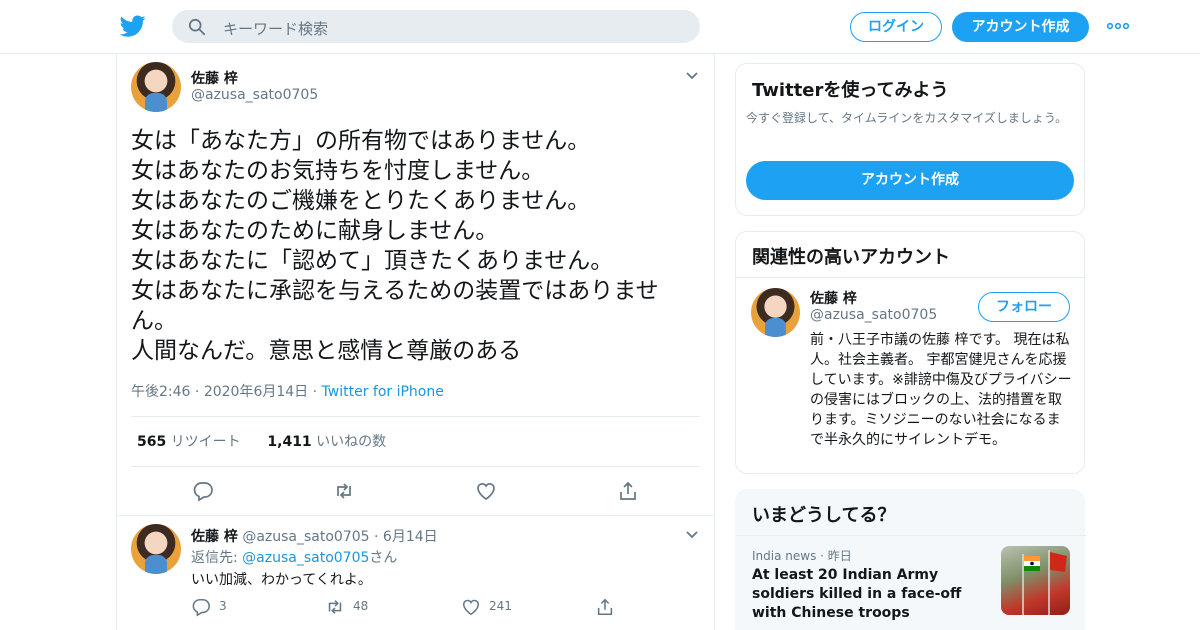 This screenshot has width=1200, height=630. I want to click on tweet-source-link: Twitter for iPhone, so click(383, 392).